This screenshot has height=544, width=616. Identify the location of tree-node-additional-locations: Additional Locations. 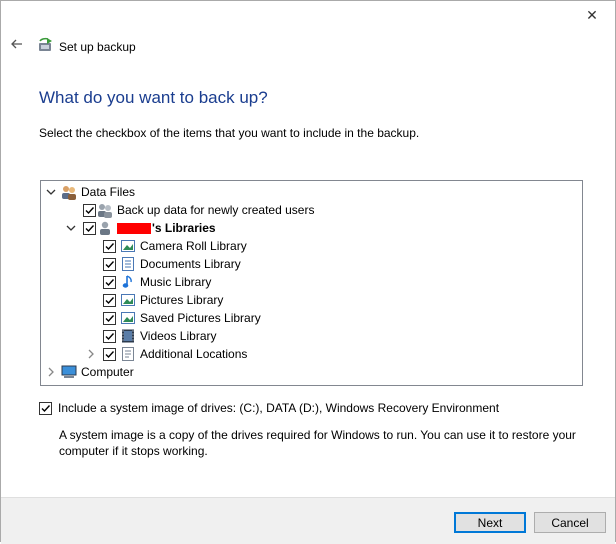
(166, 354).